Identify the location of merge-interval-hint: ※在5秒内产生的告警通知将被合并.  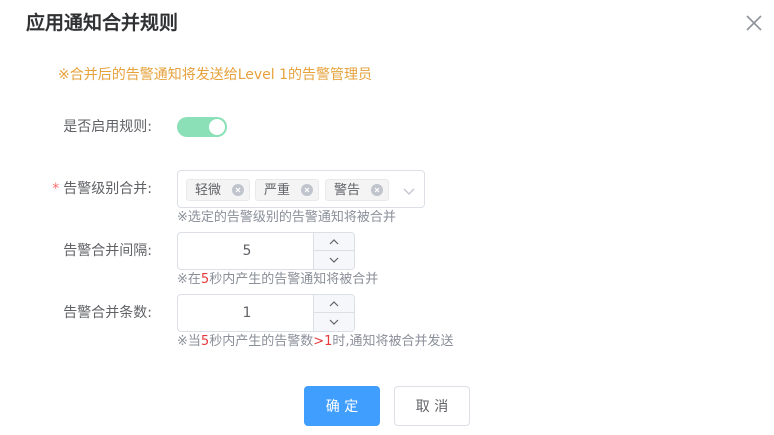
(277, 280).